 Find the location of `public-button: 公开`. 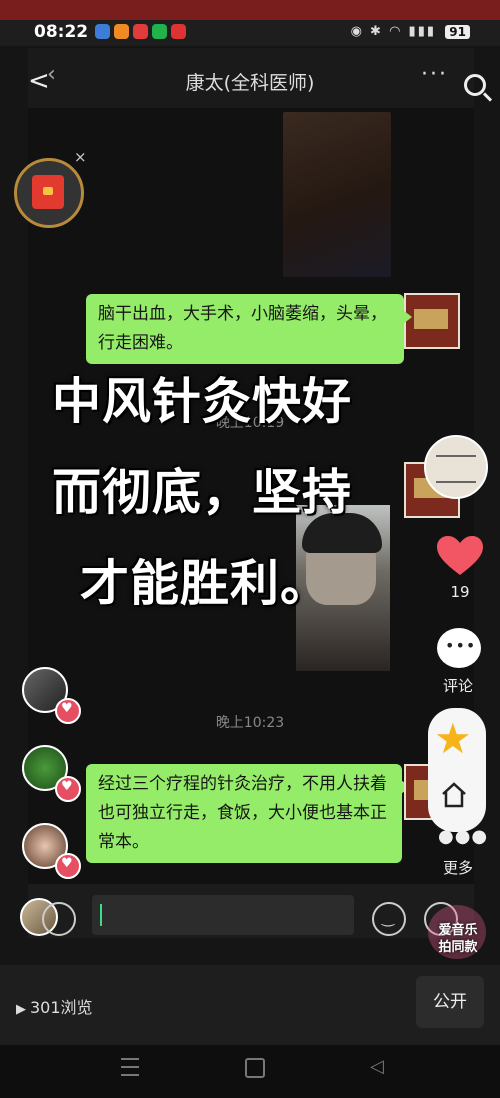

public-button: 公开 is located at coordinates (450, 1002).